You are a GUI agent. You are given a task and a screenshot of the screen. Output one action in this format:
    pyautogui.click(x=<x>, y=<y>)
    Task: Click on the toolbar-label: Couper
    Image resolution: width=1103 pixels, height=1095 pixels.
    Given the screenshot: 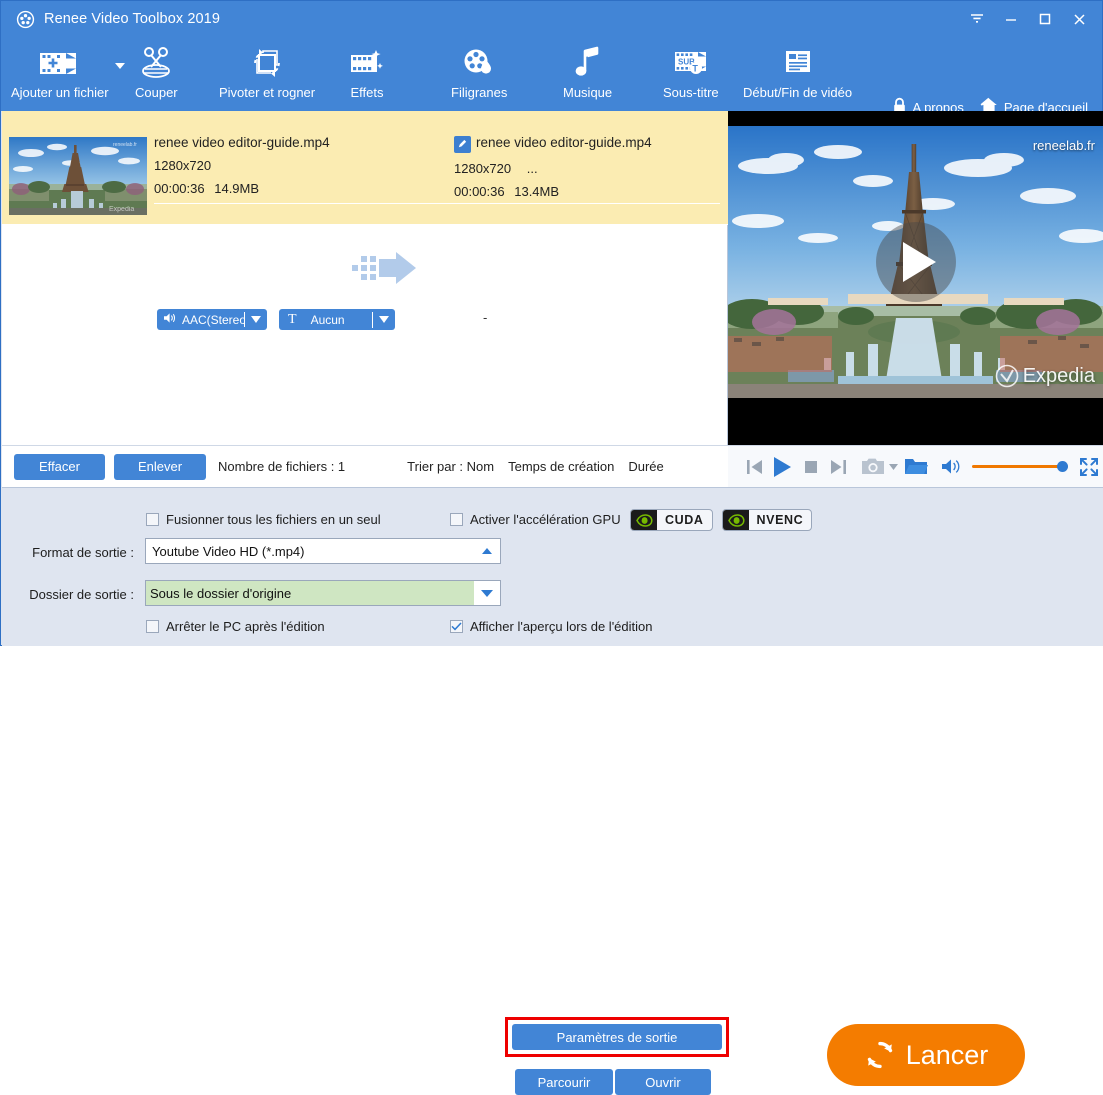 What is the action you would take?
    pyautogui.click(x=156, y=92)
    